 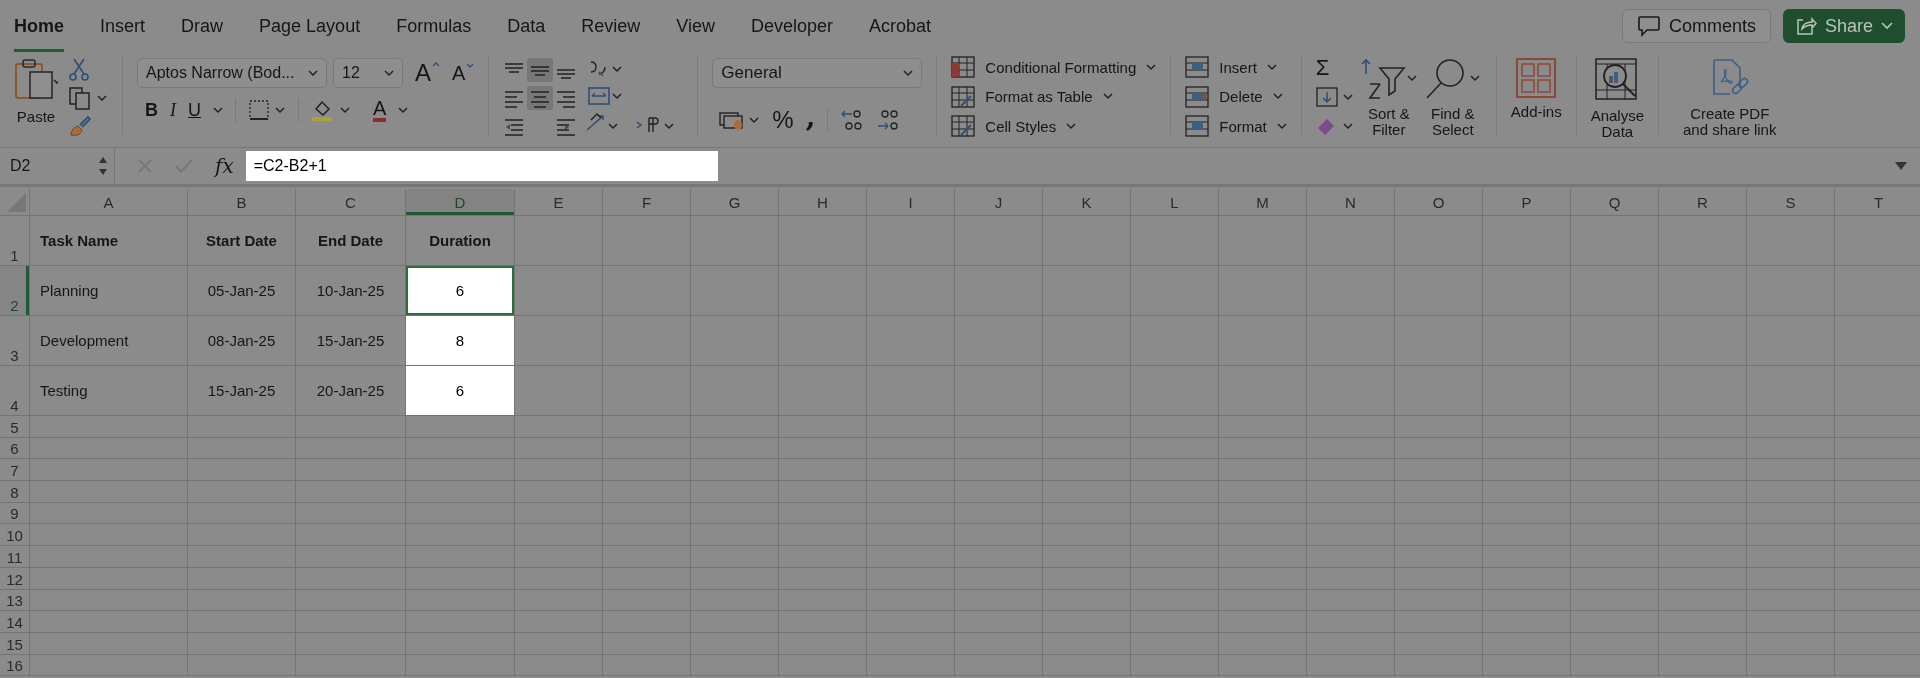 What do you see at coordinates (109, 290) in the screenshot?
I see `table-cell: Planning` at bounding box center [109, 290].